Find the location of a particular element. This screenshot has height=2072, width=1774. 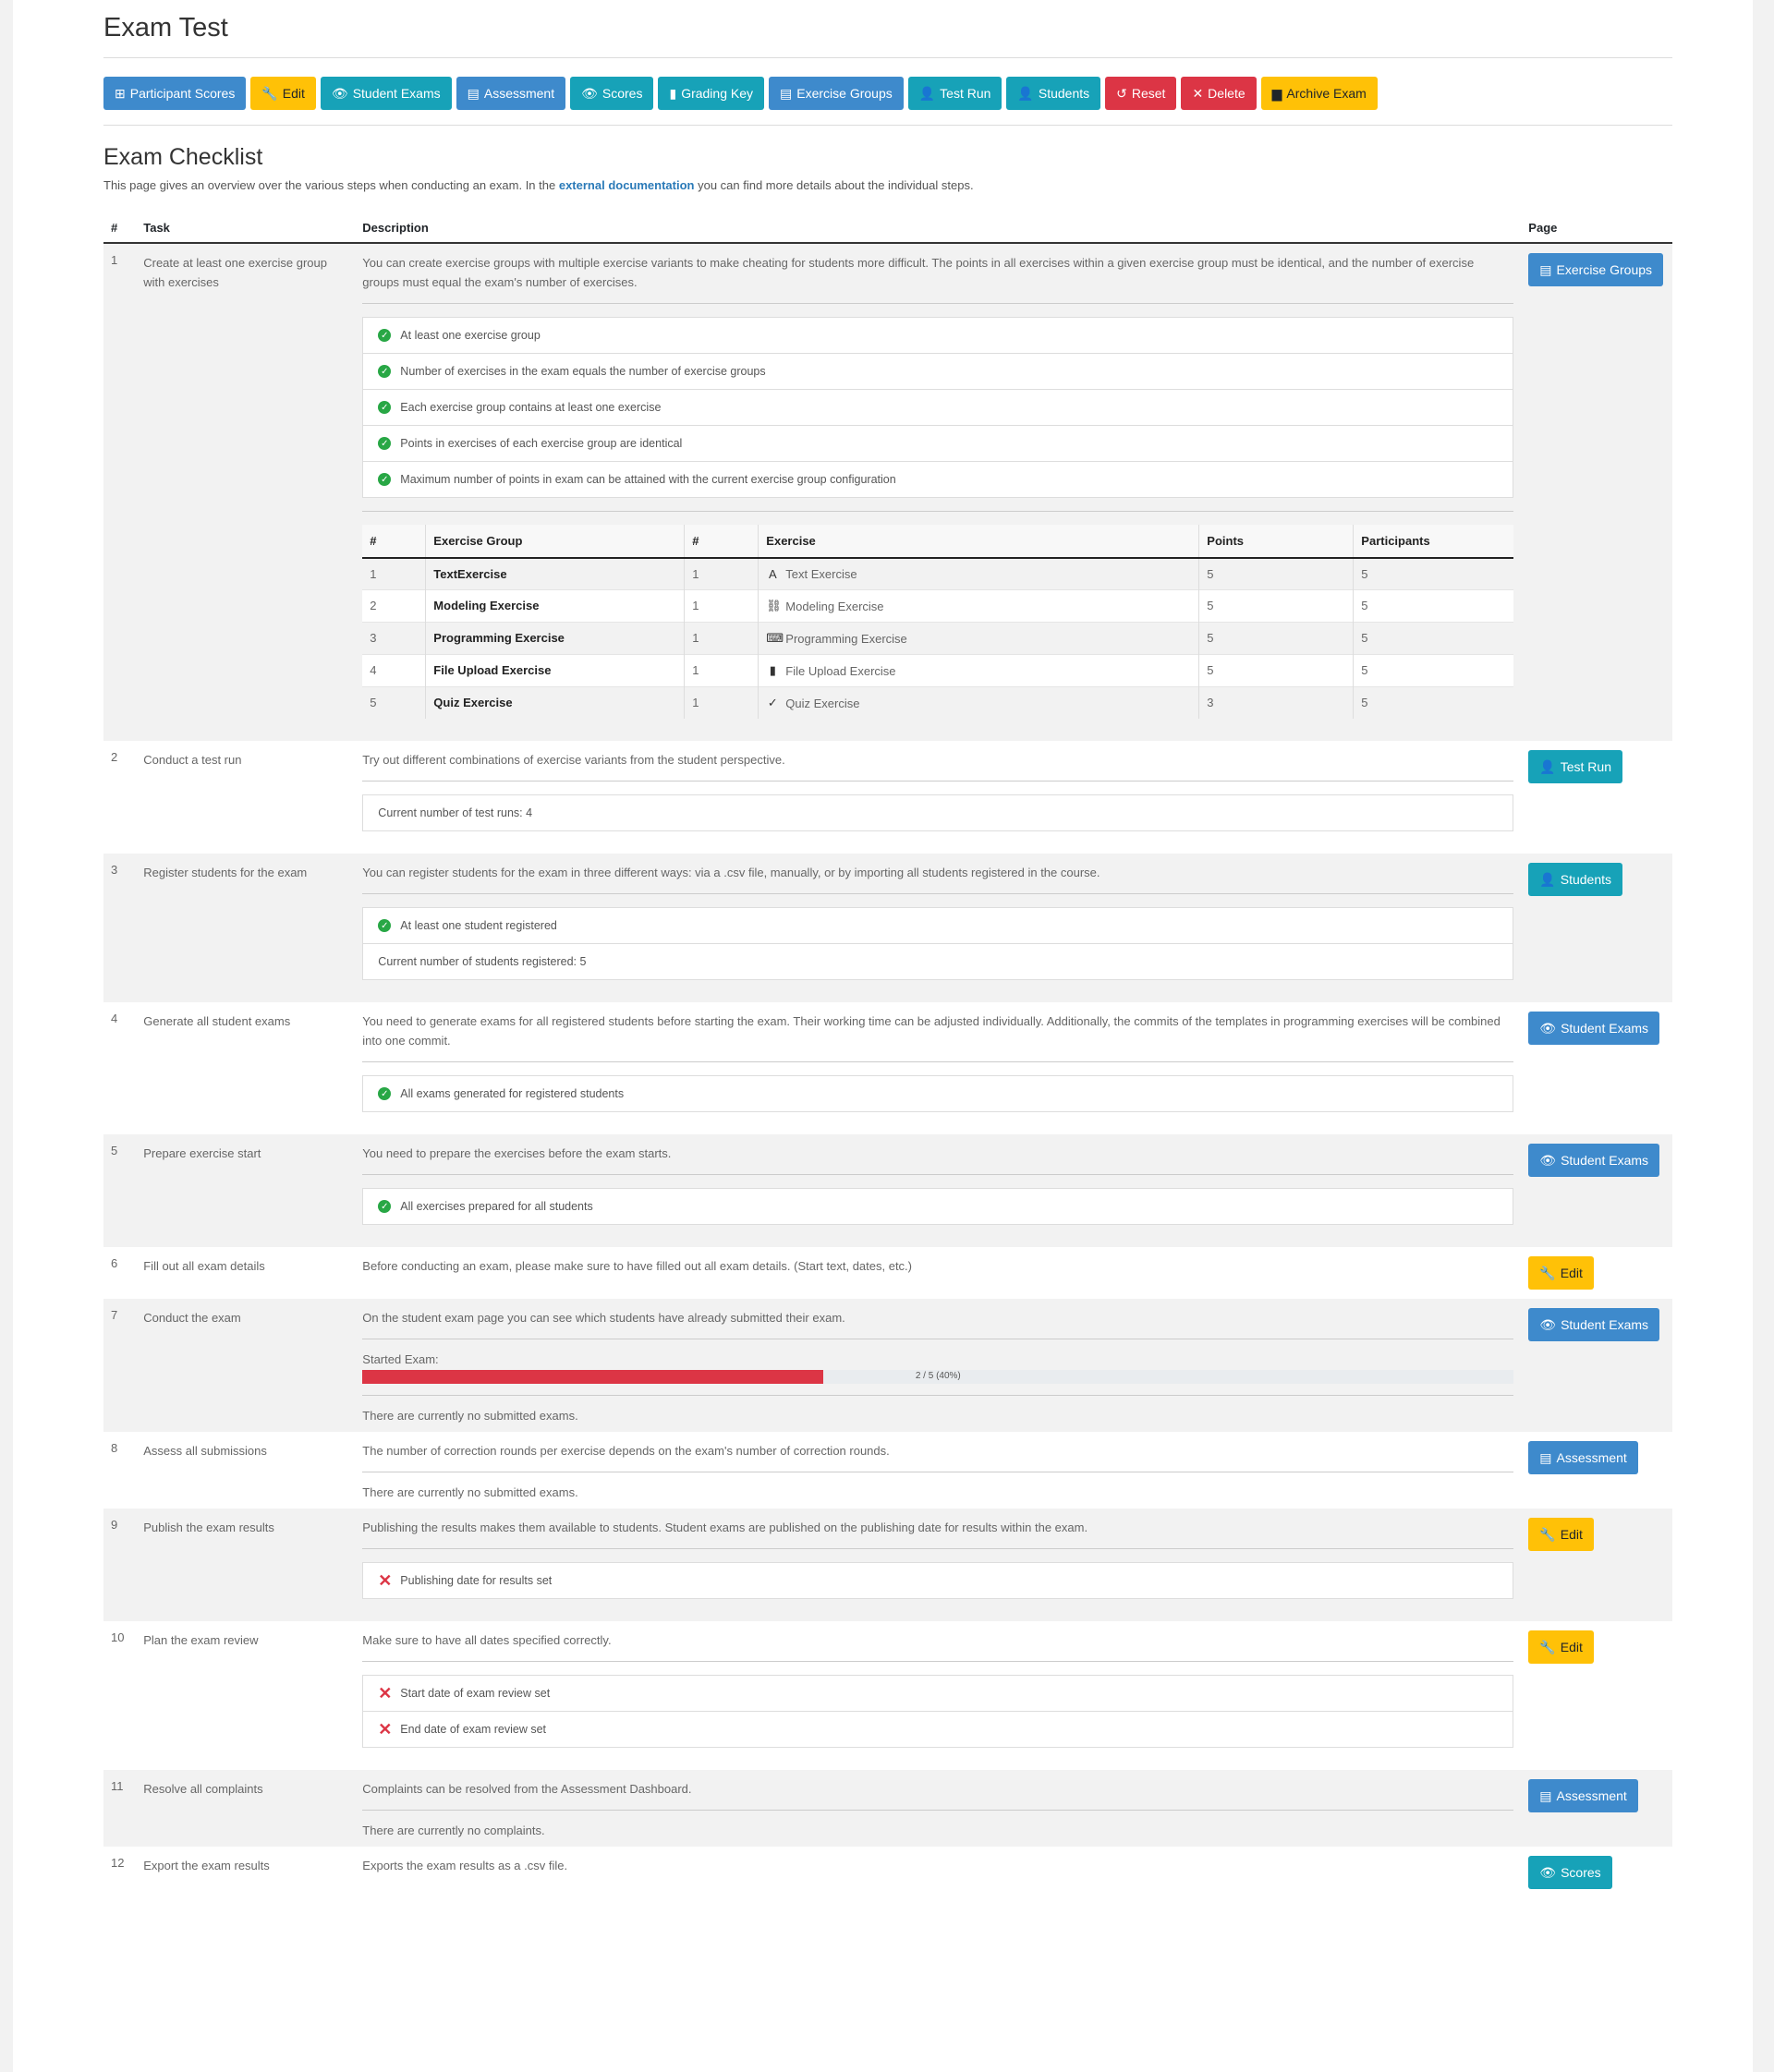

exercise-title: Modeling Exercise is located at coordinates (834, 606).